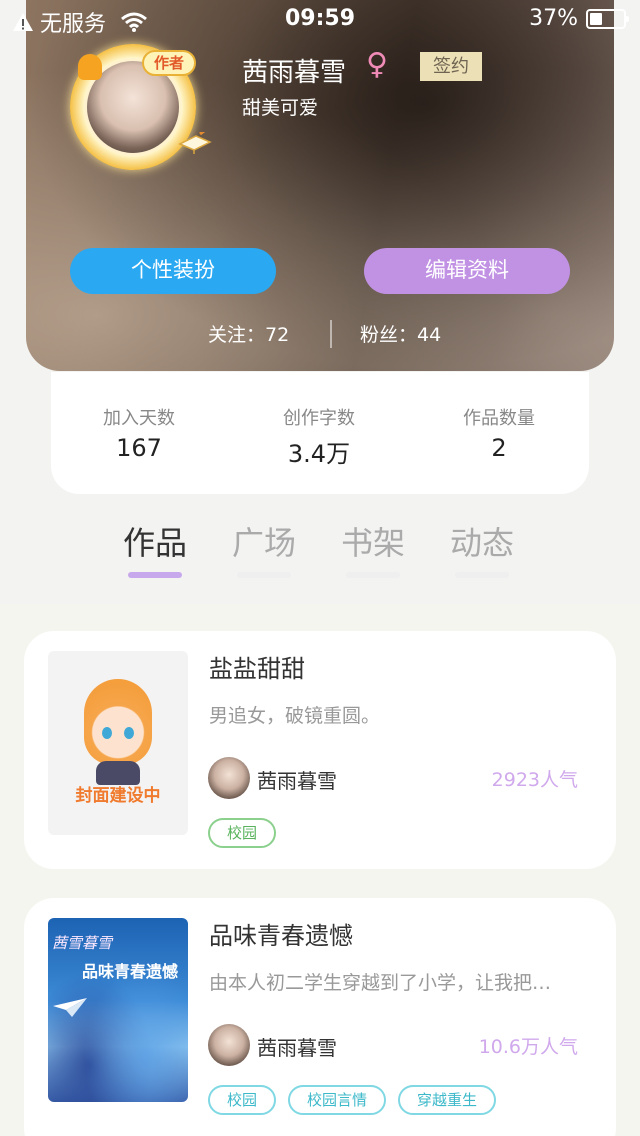 This screenshot has height=1136, width=640. I want to click on user-nickname: 茜雨暮雪, so click(294, 73).